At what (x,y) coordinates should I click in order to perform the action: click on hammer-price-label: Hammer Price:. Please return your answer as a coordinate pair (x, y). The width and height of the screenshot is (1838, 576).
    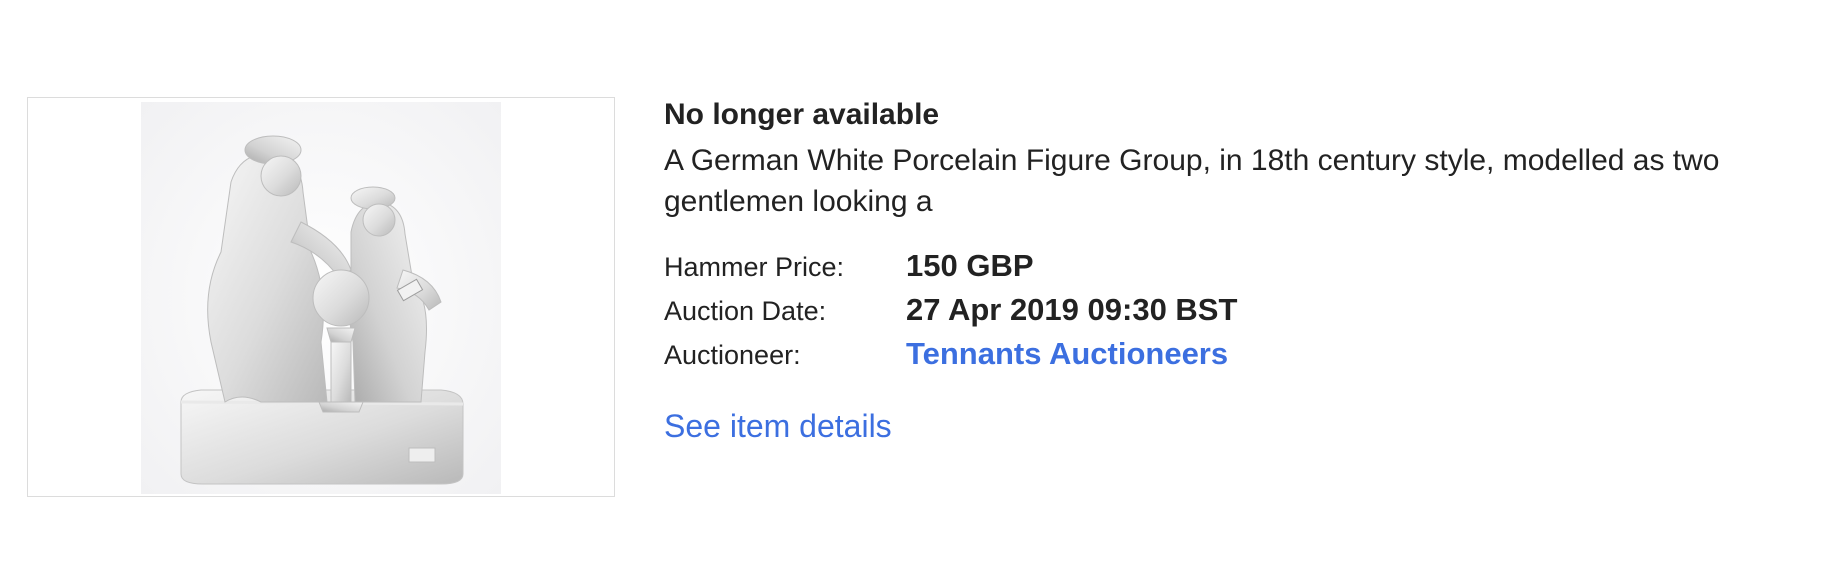
    Looking at the image, I should click on (754, 267).